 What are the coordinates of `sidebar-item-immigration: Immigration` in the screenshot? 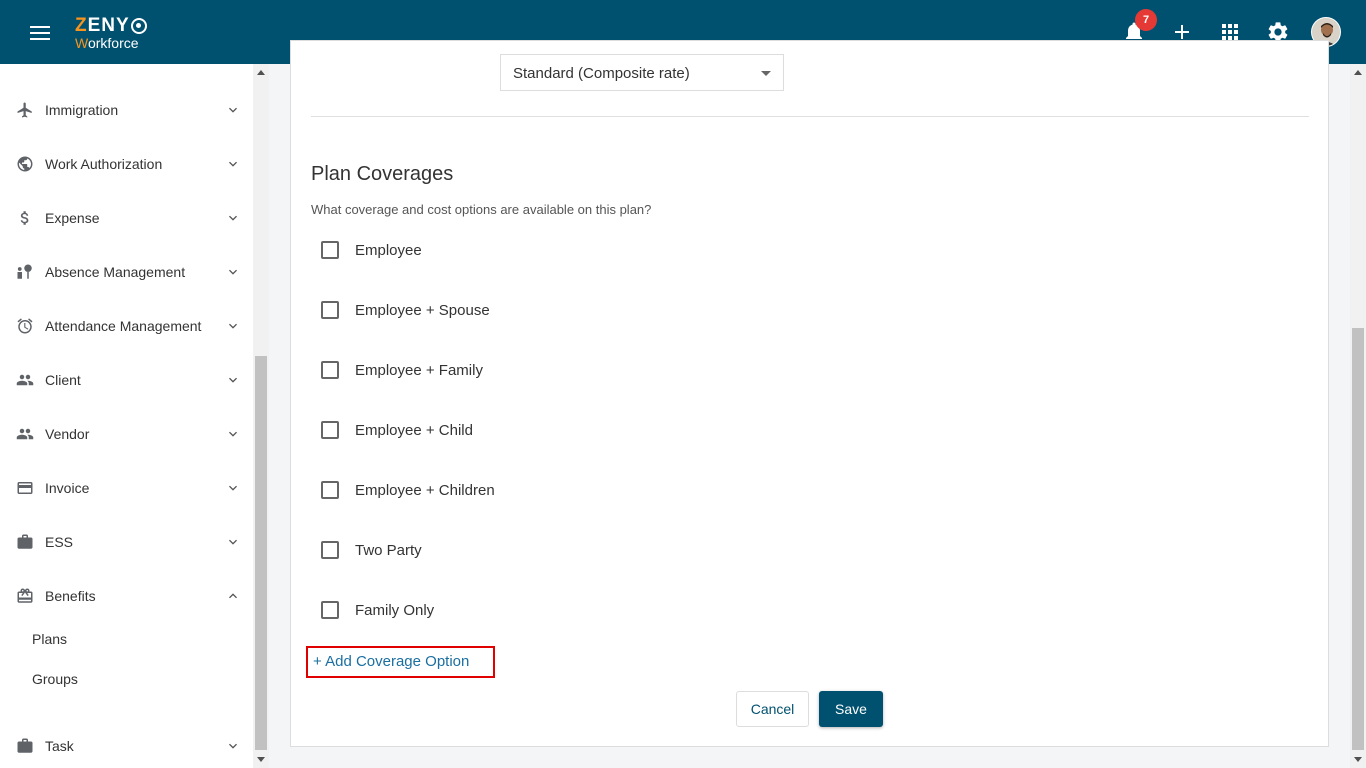 It's located at (126, 110).